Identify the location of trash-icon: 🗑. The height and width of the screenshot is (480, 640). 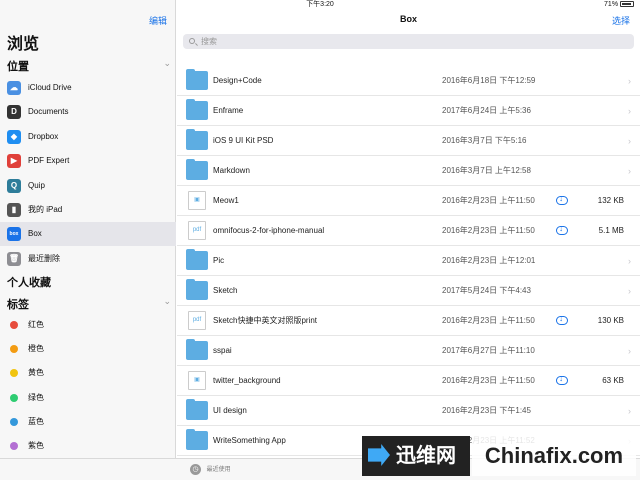
(14, 258).